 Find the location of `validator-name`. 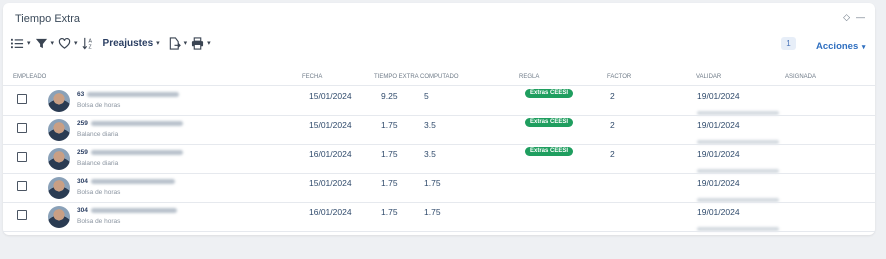

validator-name is located at coordinates (738, 229).